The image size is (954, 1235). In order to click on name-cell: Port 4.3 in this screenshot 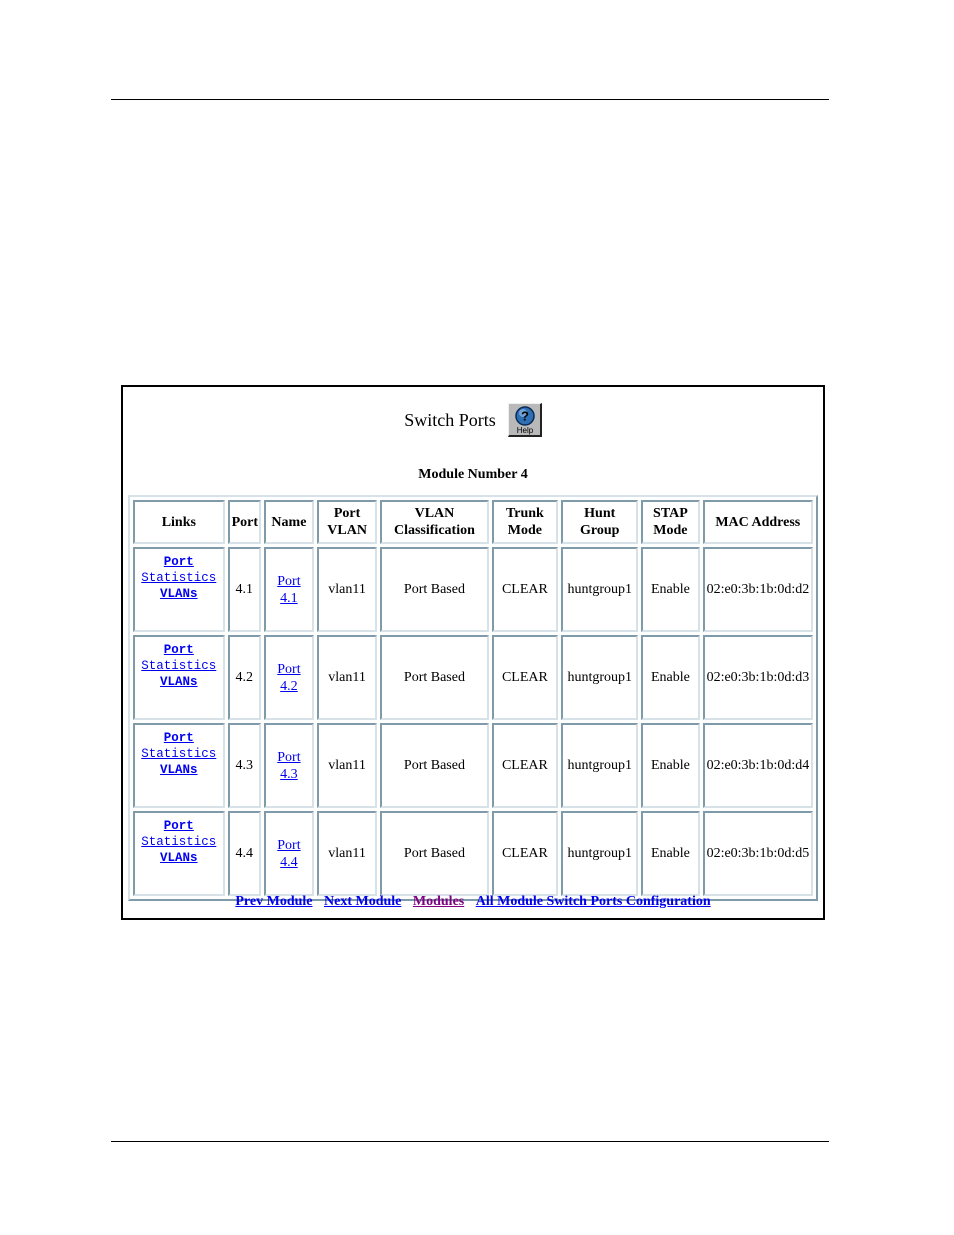, I will do `click(288, 765)`.